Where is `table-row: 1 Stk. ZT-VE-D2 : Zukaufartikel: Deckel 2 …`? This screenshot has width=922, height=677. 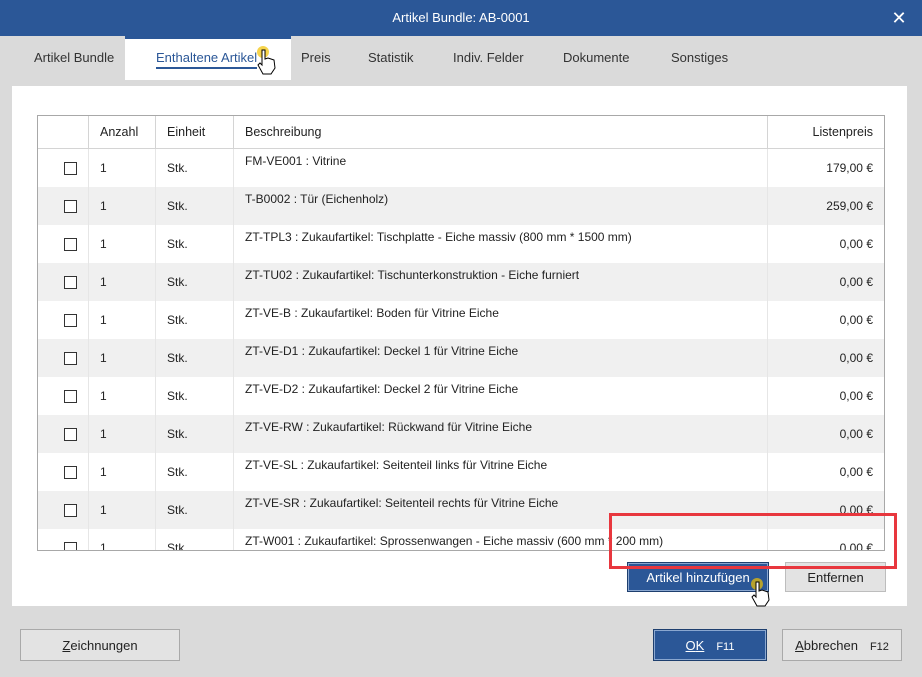 table-row: 1 Stk. ZT-VE-D2 : Zukaufartikel: Deckel 2 … is located at coordinates (461, 396).